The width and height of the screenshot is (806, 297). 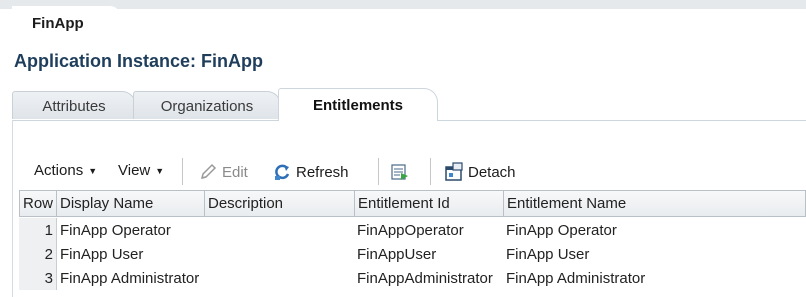 I want to click on toolbar: Actions ▼ View ▼ Edit Refresh Detach, so click(x=334, y=172).